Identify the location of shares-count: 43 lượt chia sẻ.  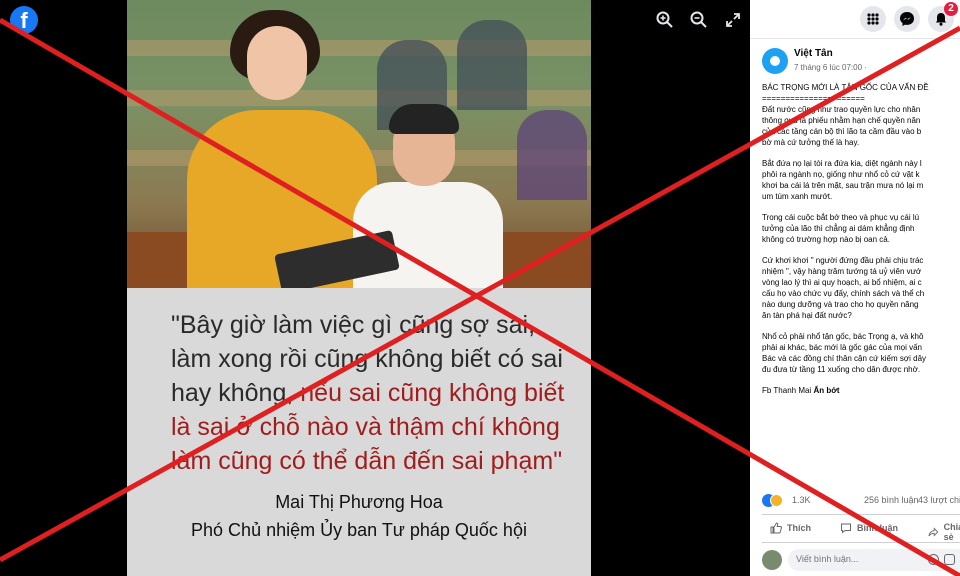
(939, 500).